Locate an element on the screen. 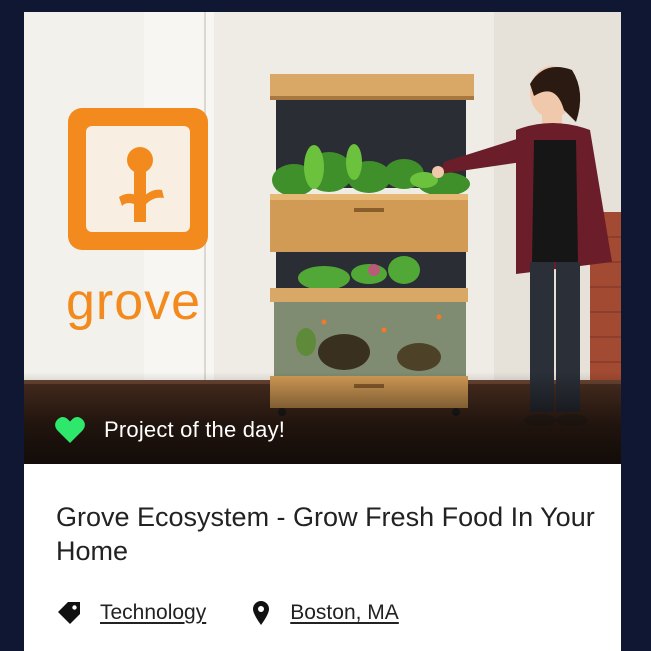 The height and width of the screenshot is (651, 651). location-link: Boston, MA is located at coordinates (344, 613).